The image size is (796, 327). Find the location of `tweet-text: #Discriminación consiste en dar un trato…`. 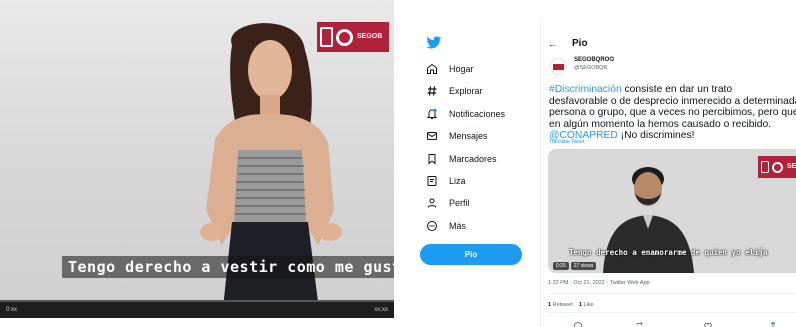

tweet-text: #Discriminación consiste en dar un trato… is located at coordinates (672, 113).